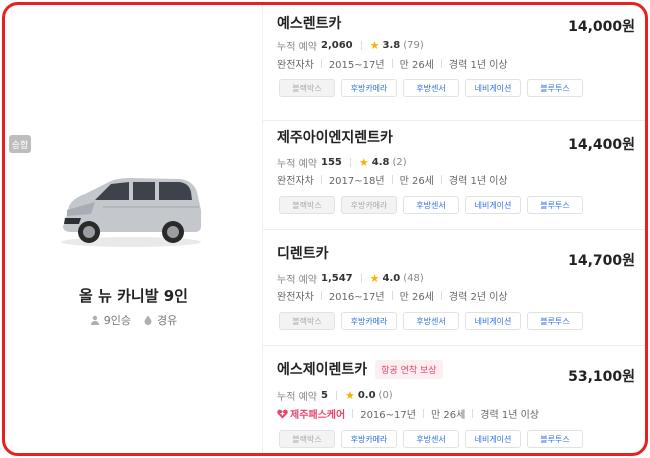 This screenshot has width=650, height=458. I want to click on company-name-text: 에스제이렌트카, so click(322, 370).